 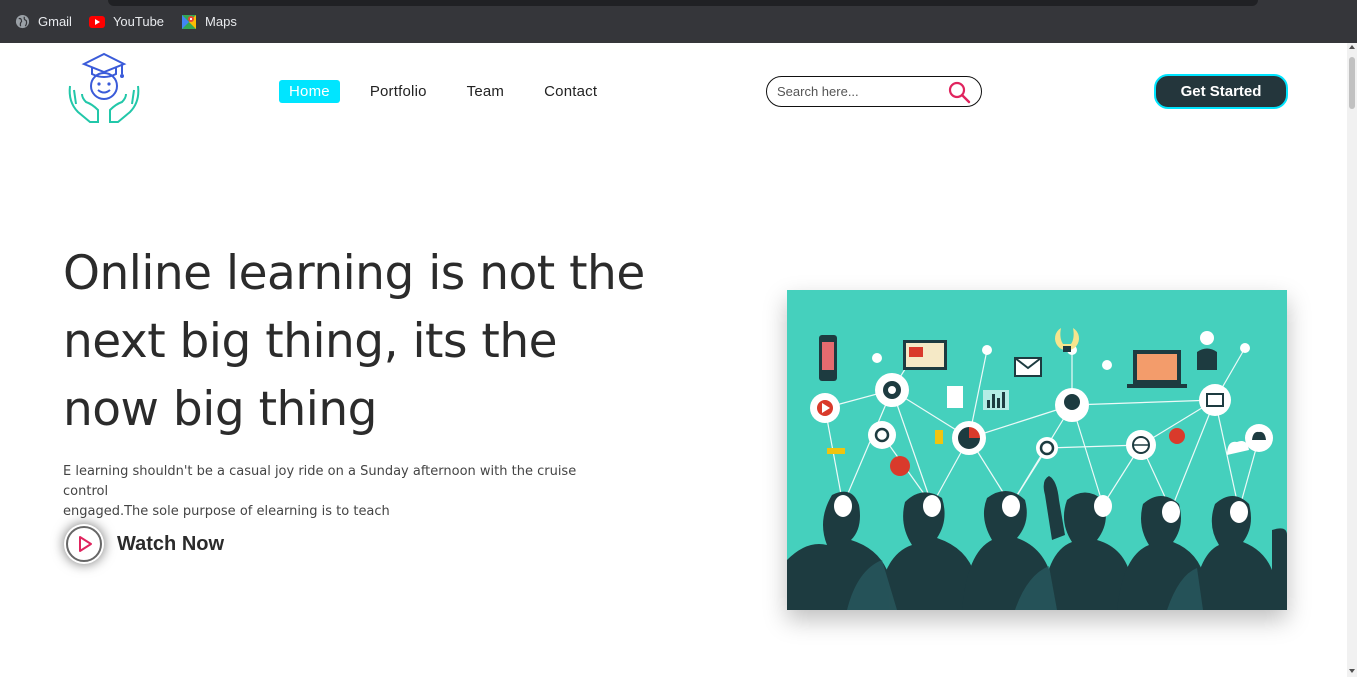 What do you see at coordinates (96, 22) in the screenshot?
I see `youtube-icon` at bounding box center [96, 22].